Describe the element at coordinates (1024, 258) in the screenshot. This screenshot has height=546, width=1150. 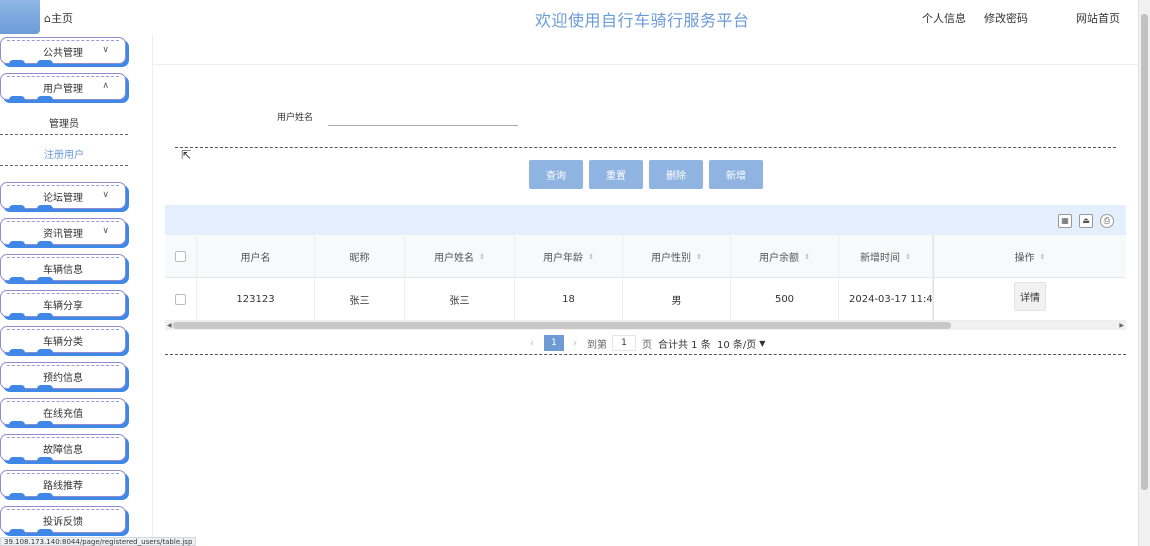
I see `column-header-label: 操作` at that location.